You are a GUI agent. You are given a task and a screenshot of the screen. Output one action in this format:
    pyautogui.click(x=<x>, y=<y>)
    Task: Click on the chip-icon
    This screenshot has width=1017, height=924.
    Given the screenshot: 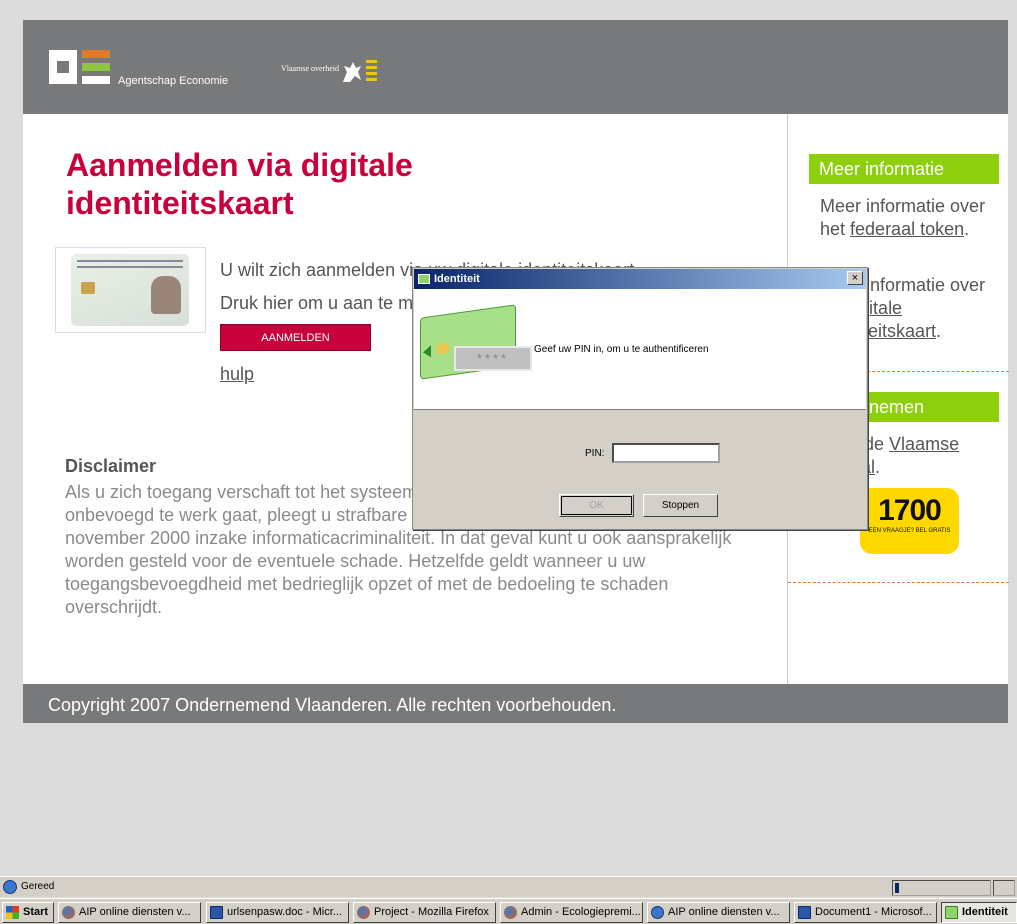 What is the action you would take?
    pyautogui.click(x=443, y=348)
    